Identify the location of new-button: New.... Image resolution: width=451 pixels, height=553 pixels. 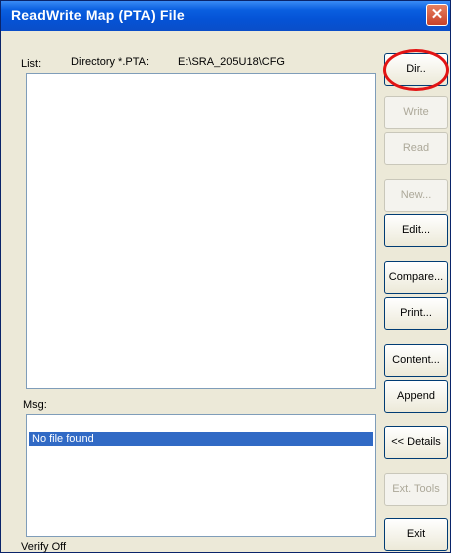
(416, 195).